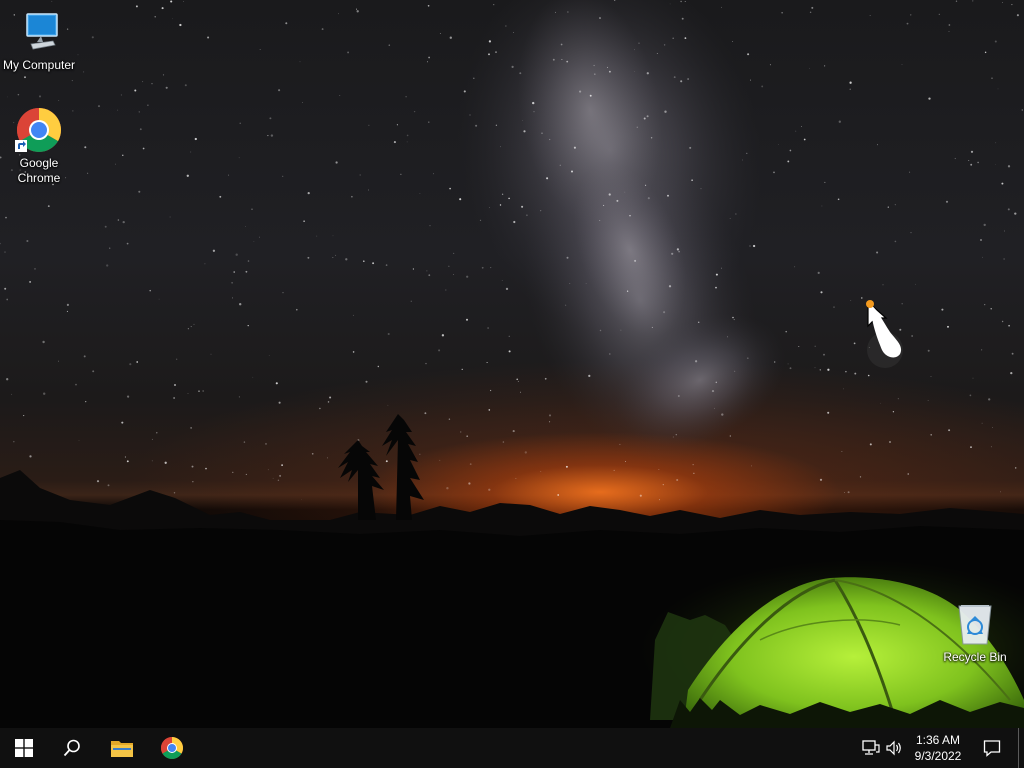 The image size is (1024, 768). What do you see at coordinates (975, 657) in the screenshot?
I see `desktop-icon-label: Recycle Bin` at bounding box center [975, 657].